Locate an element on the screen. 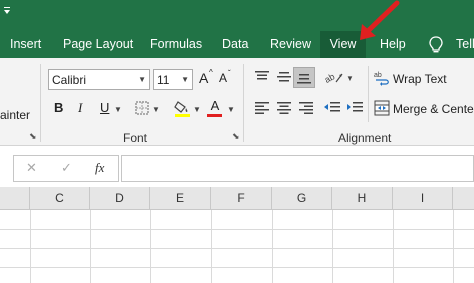 The width and height of the screenshot is (474, 283). shrink-font-icon: Aˇ is located at coordinates (227, 79).